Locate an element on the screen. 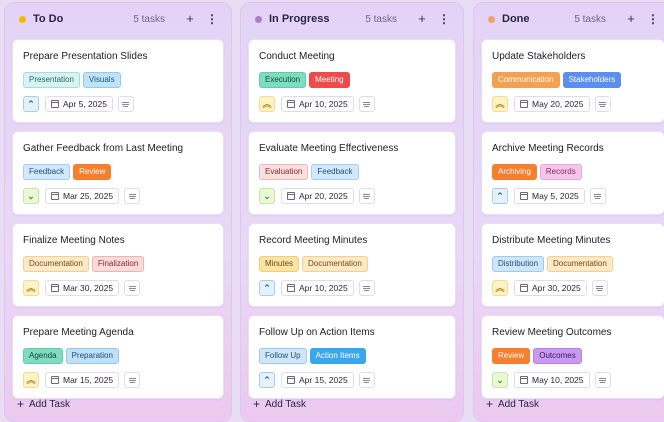  tag-badge: Action Items is located at coordinates (337, 356).